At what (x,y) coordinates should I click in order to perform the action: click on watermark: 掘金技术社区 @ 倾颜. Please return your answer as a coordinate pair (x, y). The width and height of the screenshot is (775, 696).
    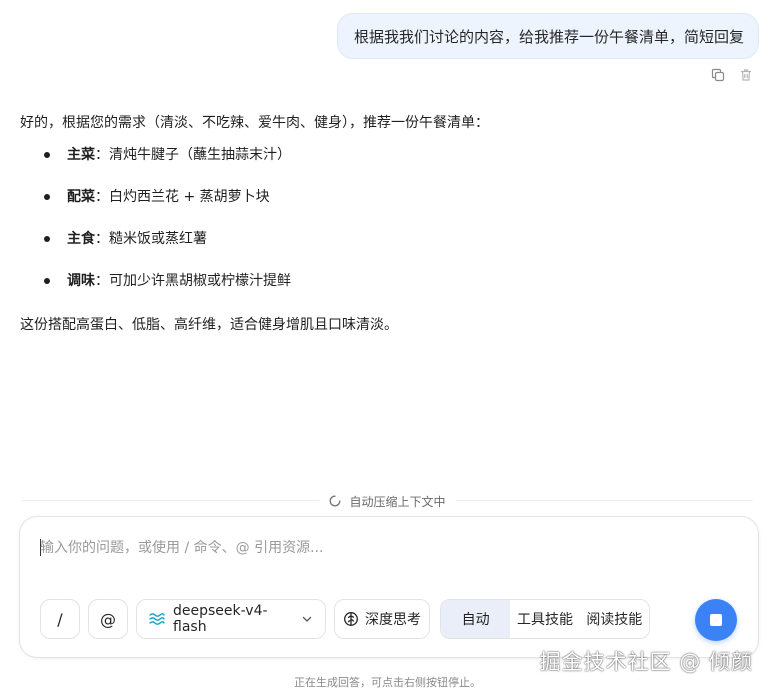
    Looking at the image, I should click on (646, 662).